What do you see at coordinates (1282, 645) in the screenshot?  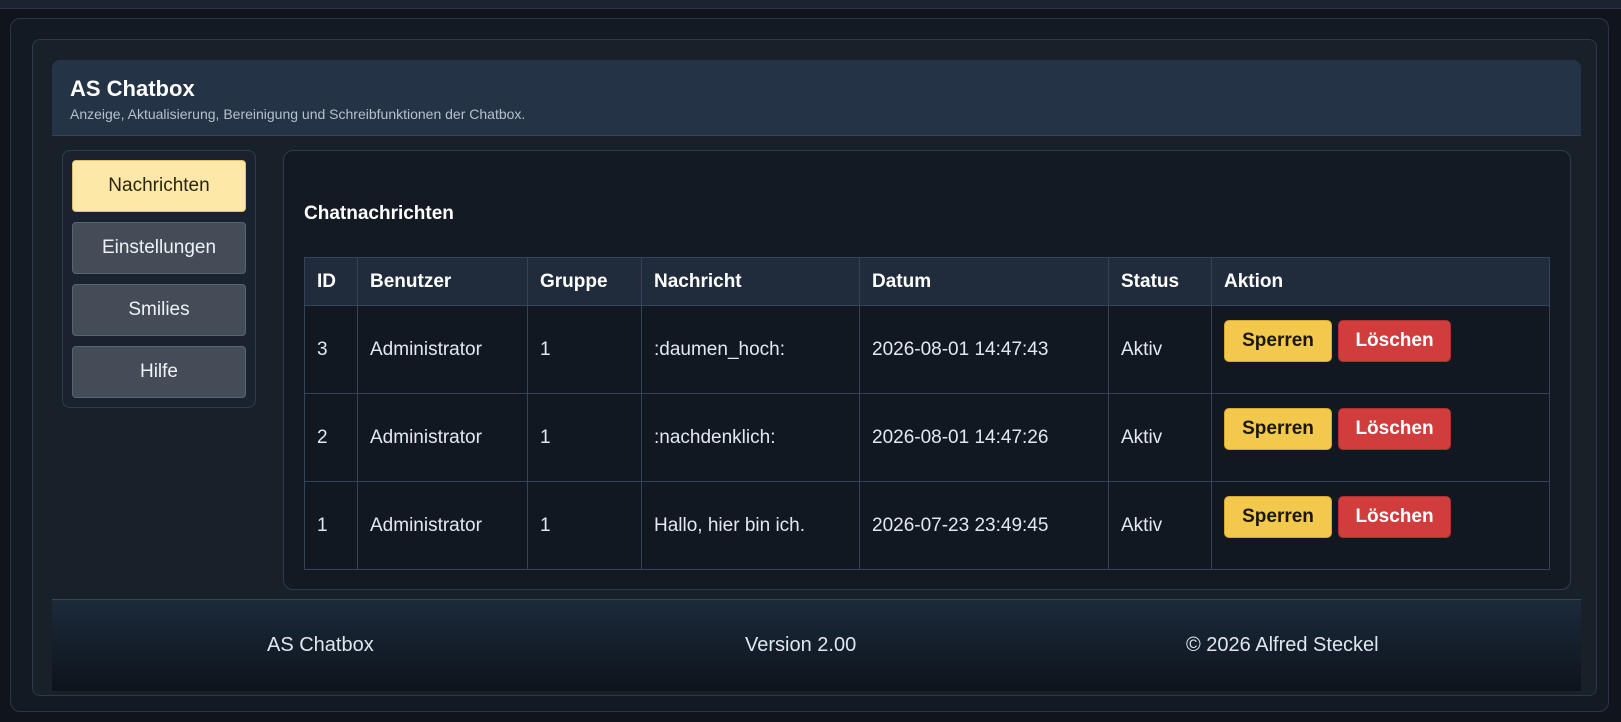 I see `footer-copyright: © 2026 Alfred Steckel` at bounding box center [1282, 645].